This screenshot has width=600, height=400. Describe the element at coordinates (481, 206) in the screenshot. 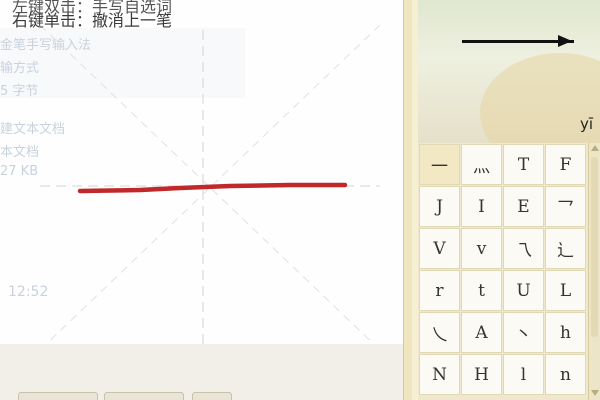

I see `candidate-cell: I` at that location.